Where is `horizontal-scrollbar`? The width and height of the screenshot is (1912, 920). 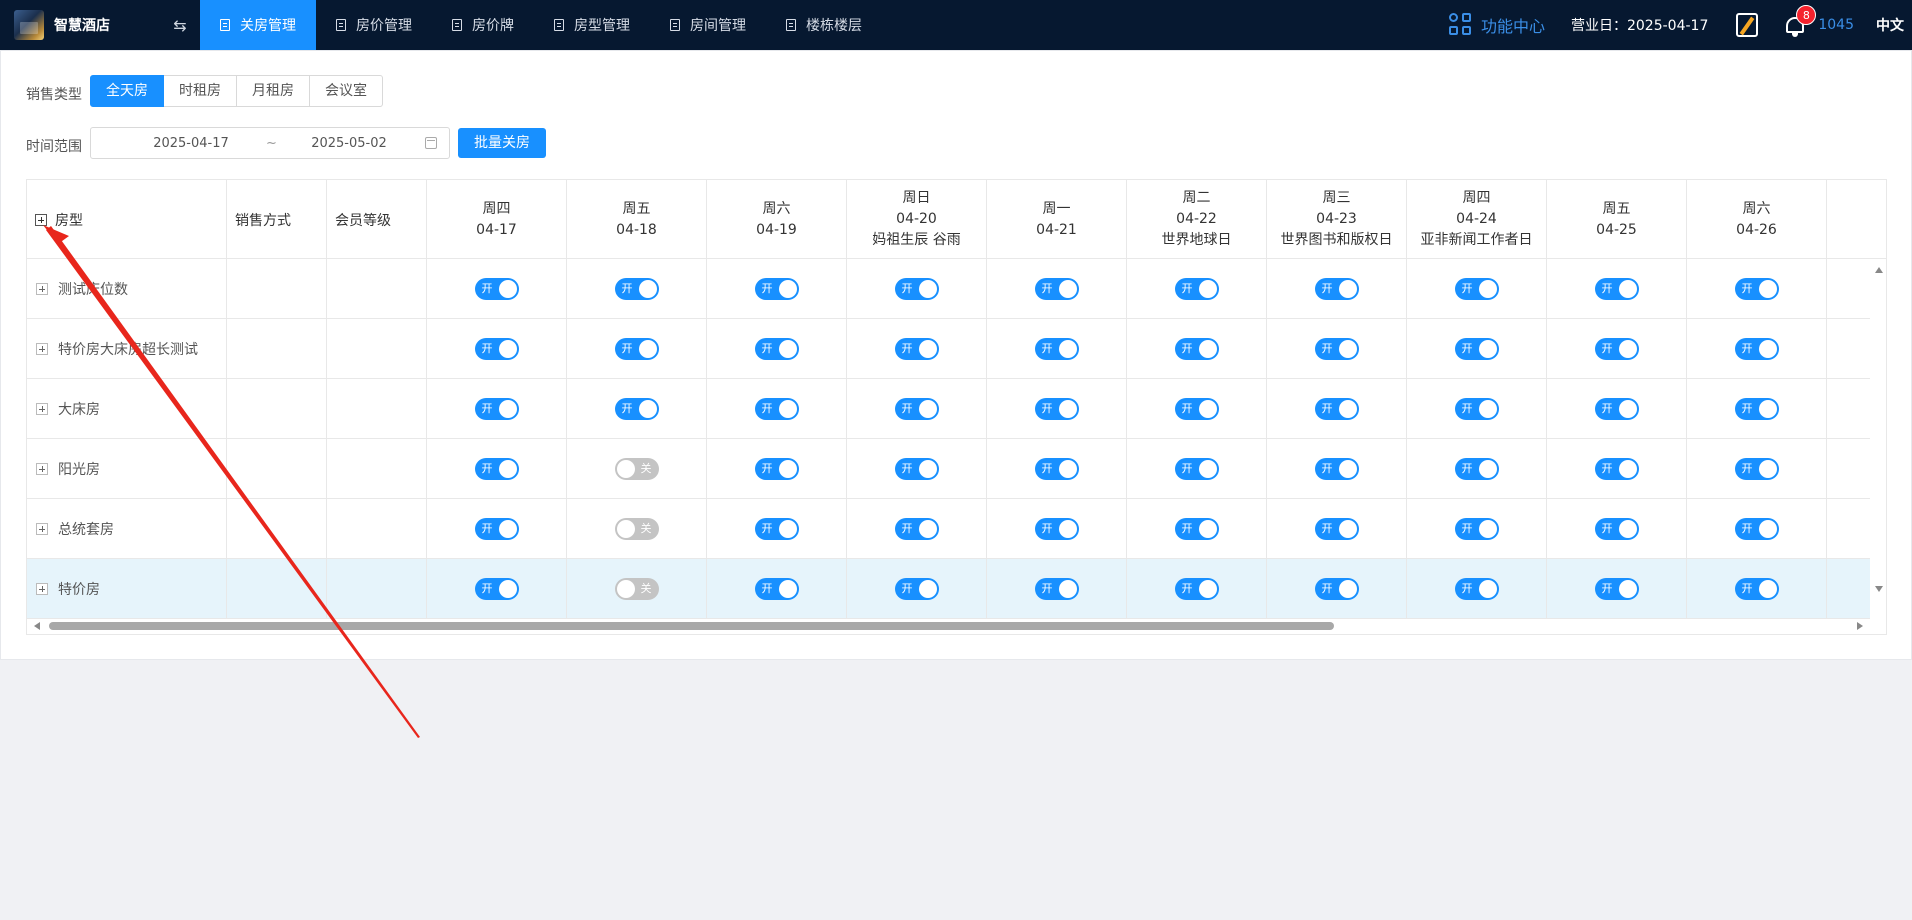
horizontal-scrollbar is located at coordinates (948, 625).